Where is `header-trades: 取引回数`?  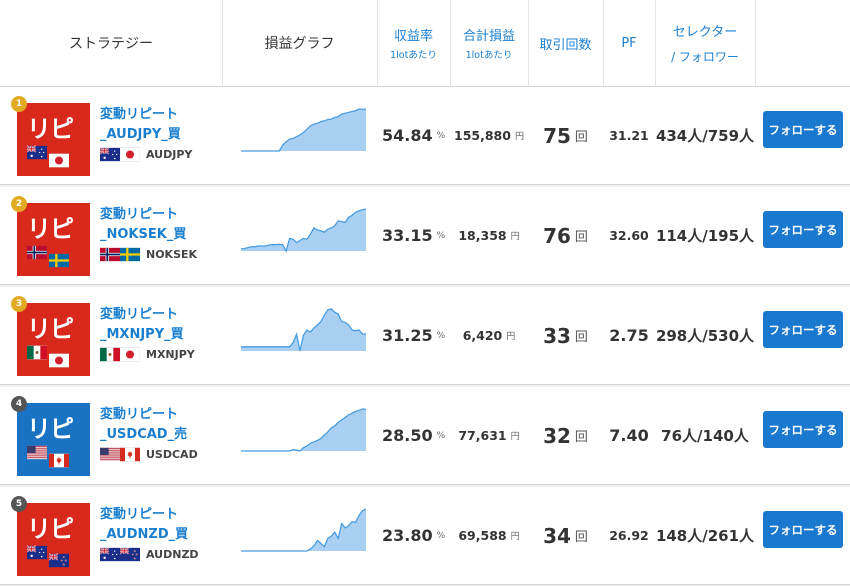 header-trades: 取引回数 is located at coordinates (565, 43).